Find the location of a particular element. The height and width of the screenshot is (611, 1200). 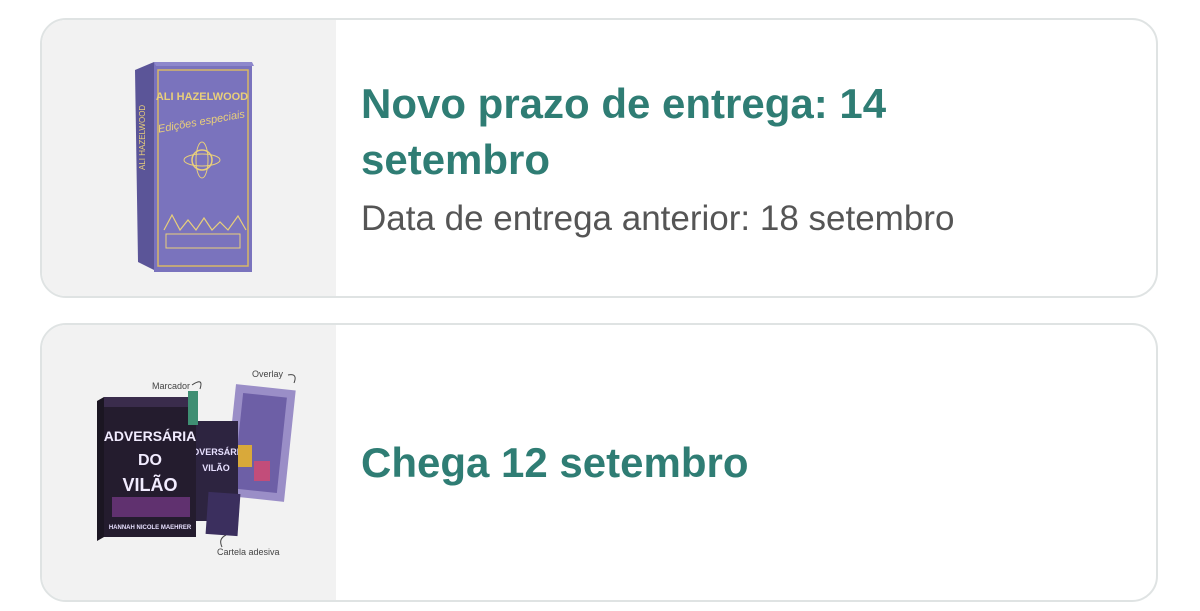

svg-text: VILÃO is located at coordinates (216, 468).